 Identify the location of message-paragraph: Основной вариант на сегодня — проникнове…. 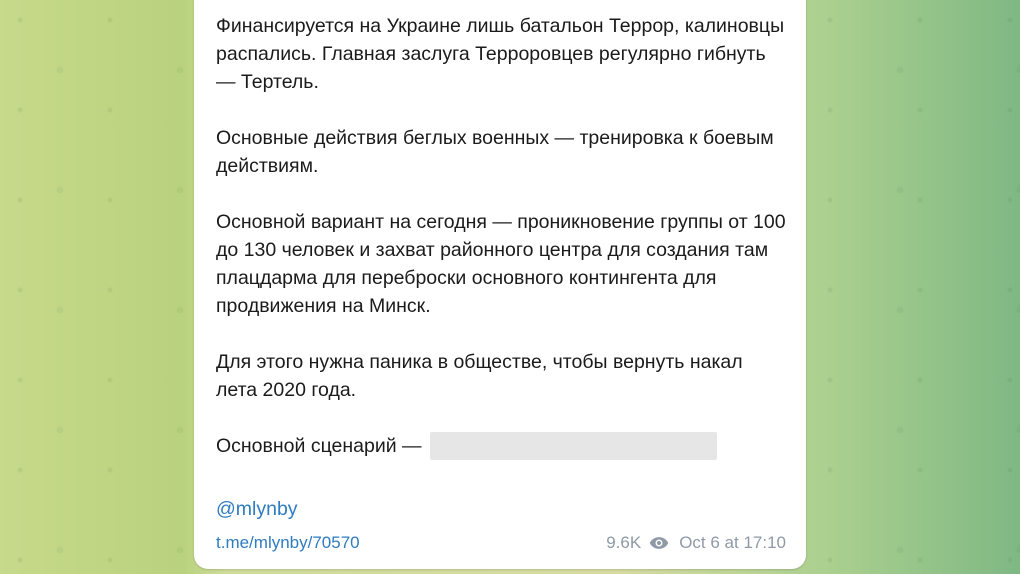
(501, 264).